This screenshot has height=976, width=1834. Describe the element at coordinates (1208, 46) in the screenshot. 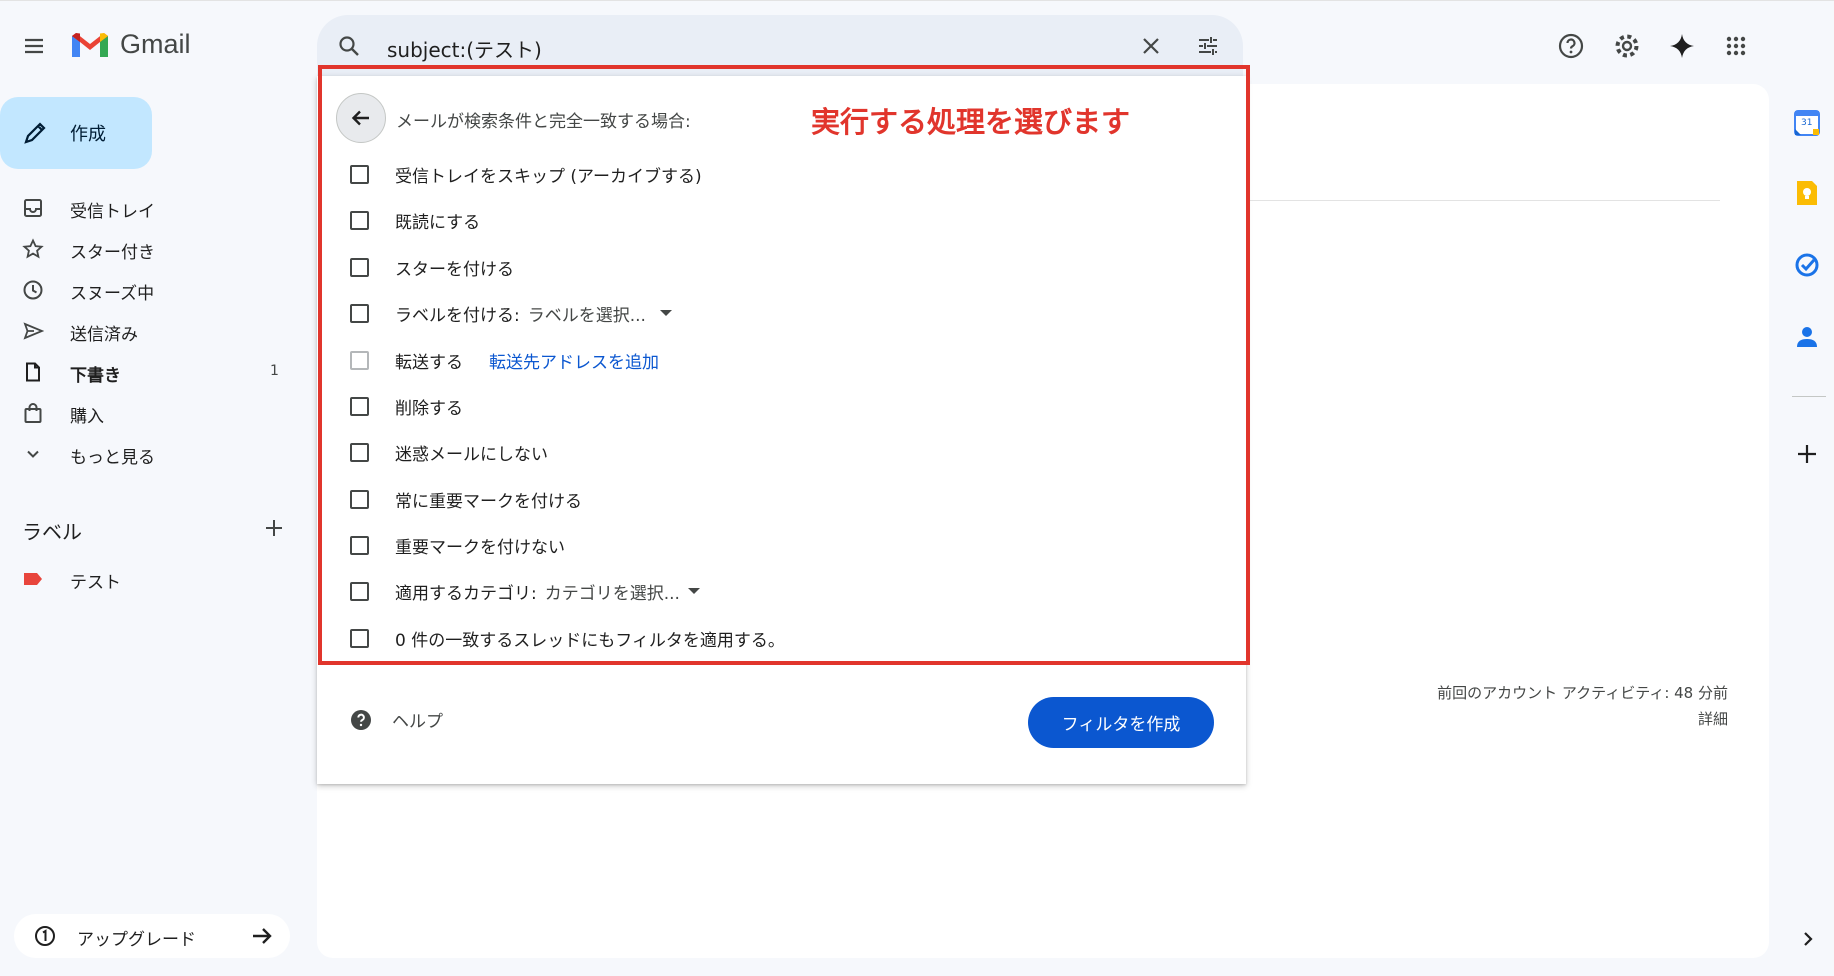

I see `search-options-icon` at that location.